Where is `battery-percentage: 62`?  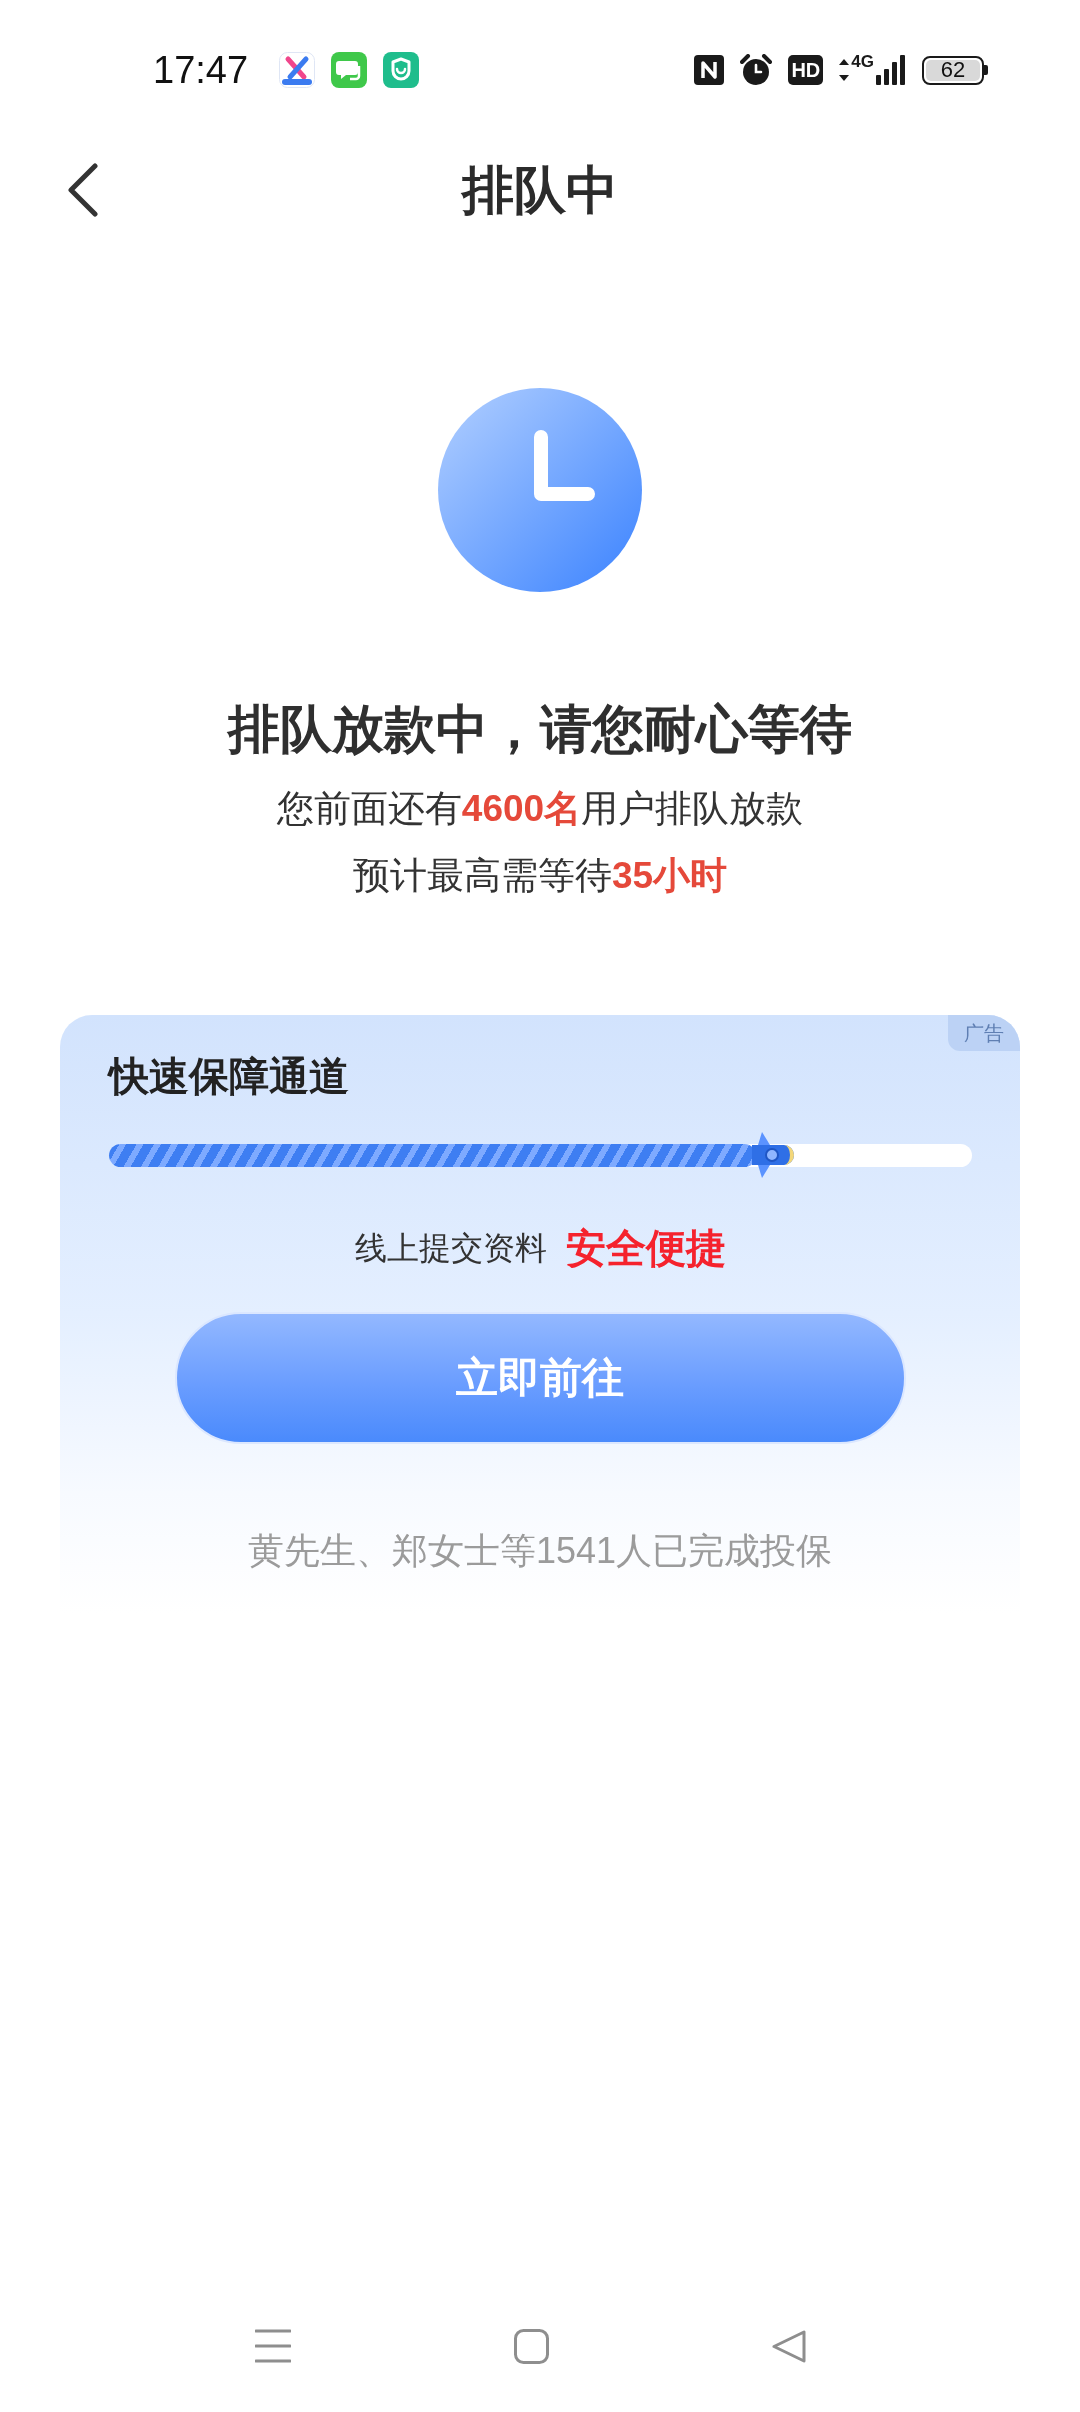 battery-percentage: 62 is located at coordinates (953, 70).